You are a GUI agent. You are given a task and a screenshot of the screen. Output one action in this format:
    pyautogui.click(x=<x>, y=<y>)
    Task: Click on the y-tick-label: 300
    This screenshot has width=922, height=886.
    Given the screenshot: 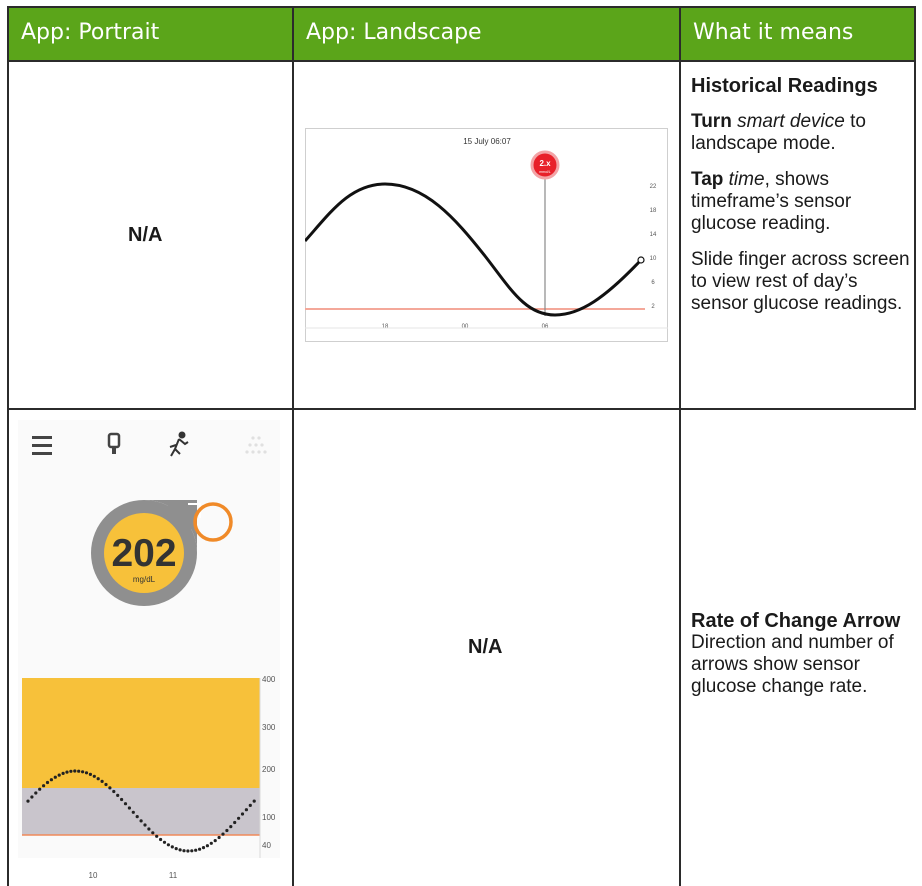 What is the action you would take?
    pyautogui.click(x=269, y=727)
    